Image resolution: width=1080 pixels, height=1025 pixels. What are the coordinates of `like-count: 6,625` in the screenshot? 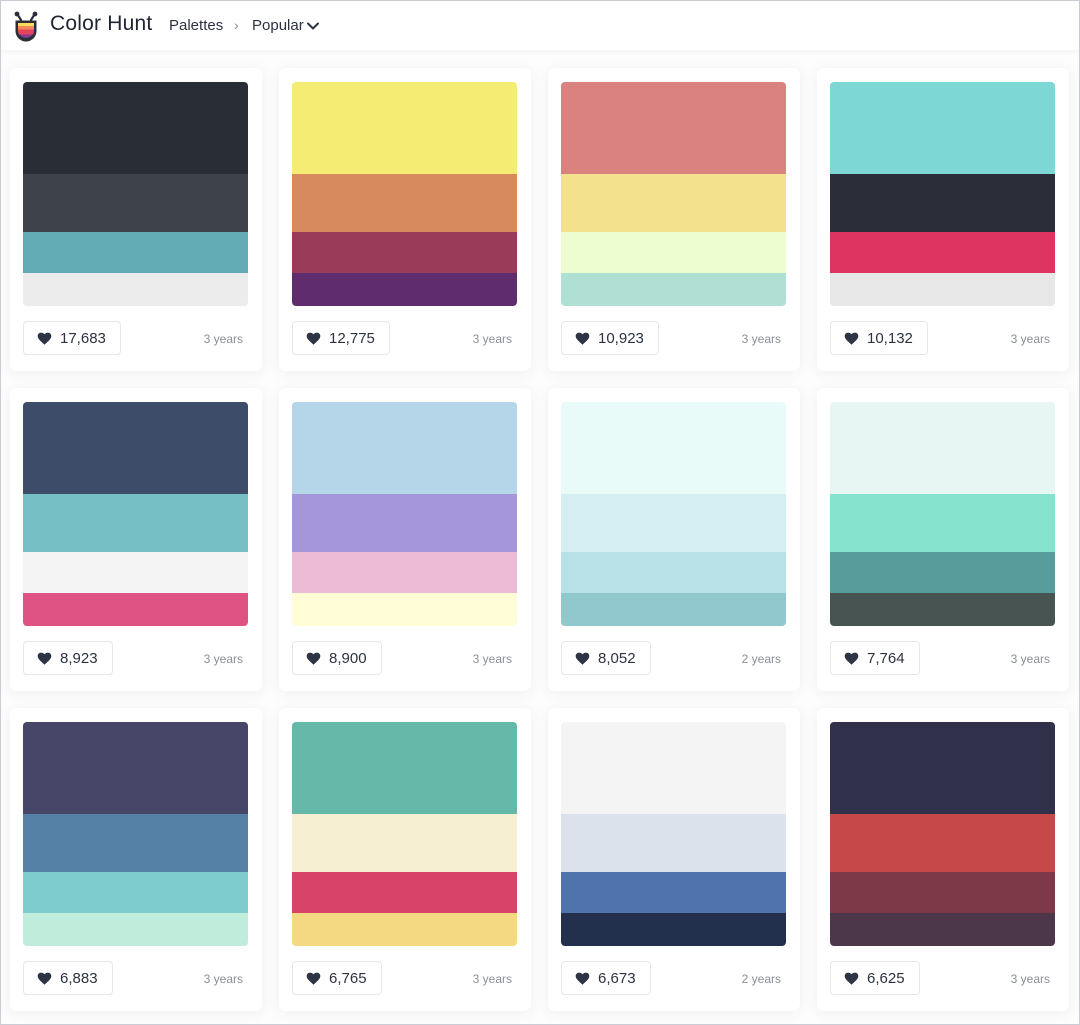 It's located at (886, 978).